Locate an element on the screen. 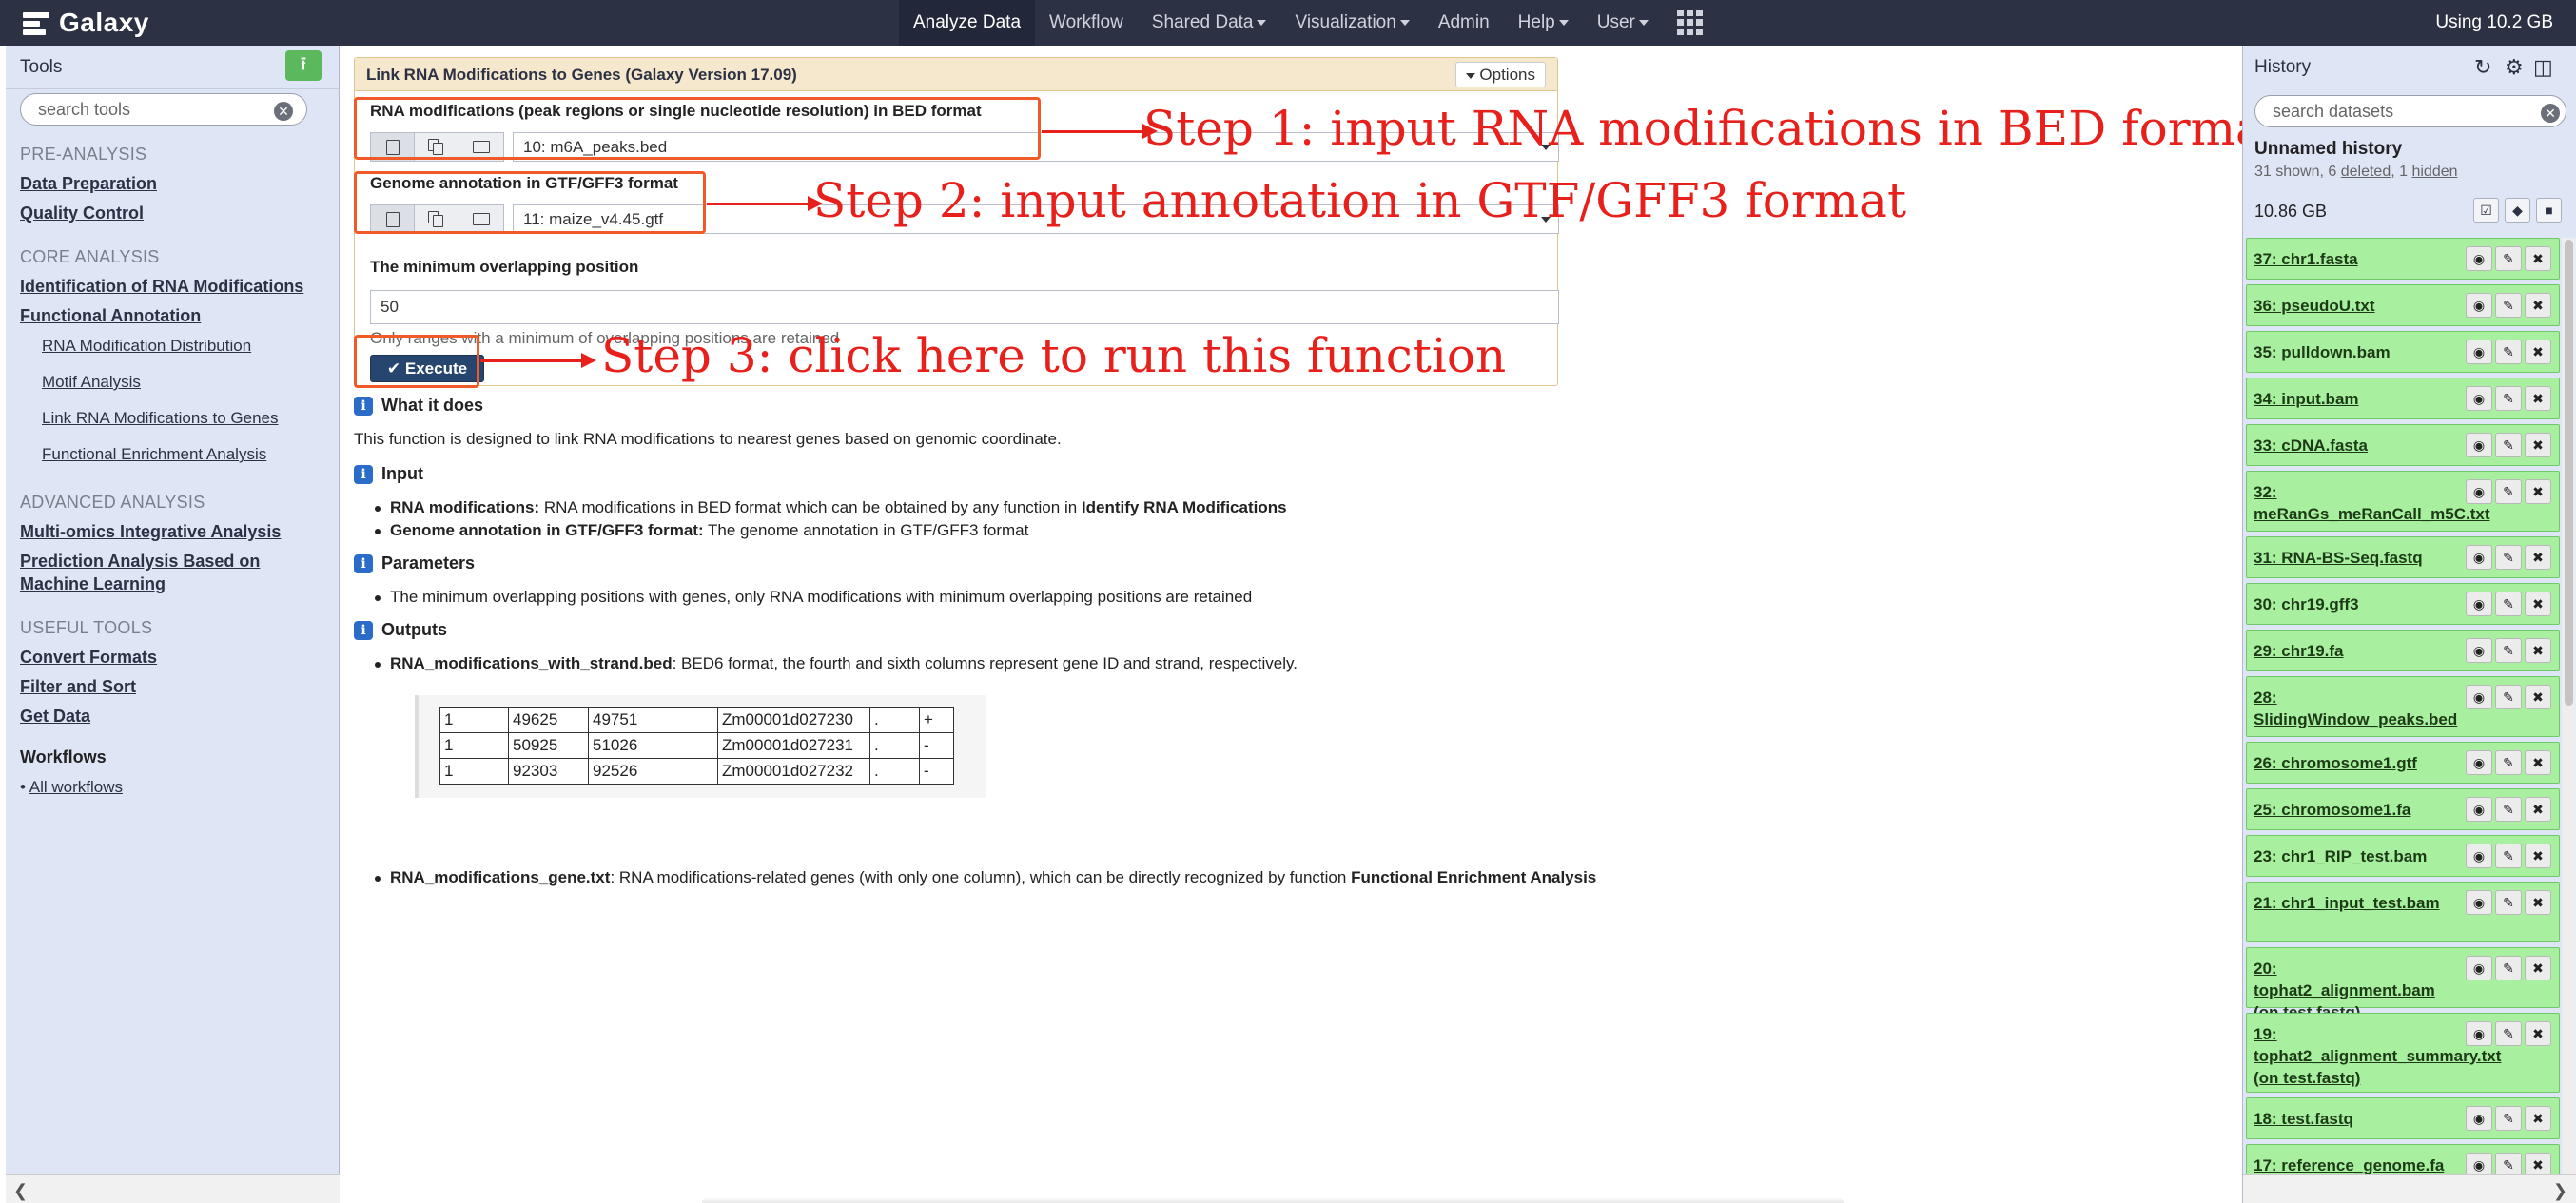 The width and height of the screenshot is (2576, 1203). history-dataset-item: 37: chr1.fasta ◉ ✎ ✖ is located at coordinates (2403, 259).